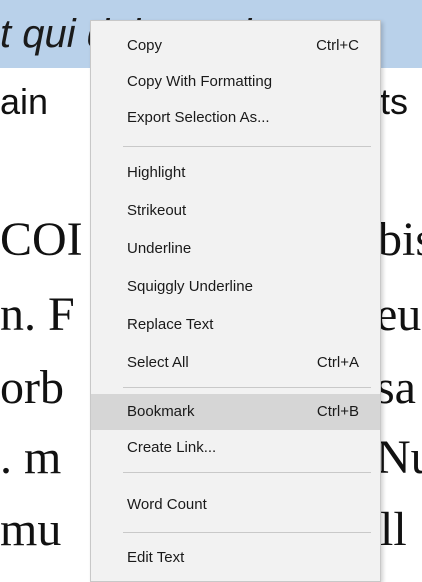  What do you see at coordinates (235, 46) in the screenshot?
I see `menu-item-copy: Copy Ctrl+C` at bounding box center [235, 46].